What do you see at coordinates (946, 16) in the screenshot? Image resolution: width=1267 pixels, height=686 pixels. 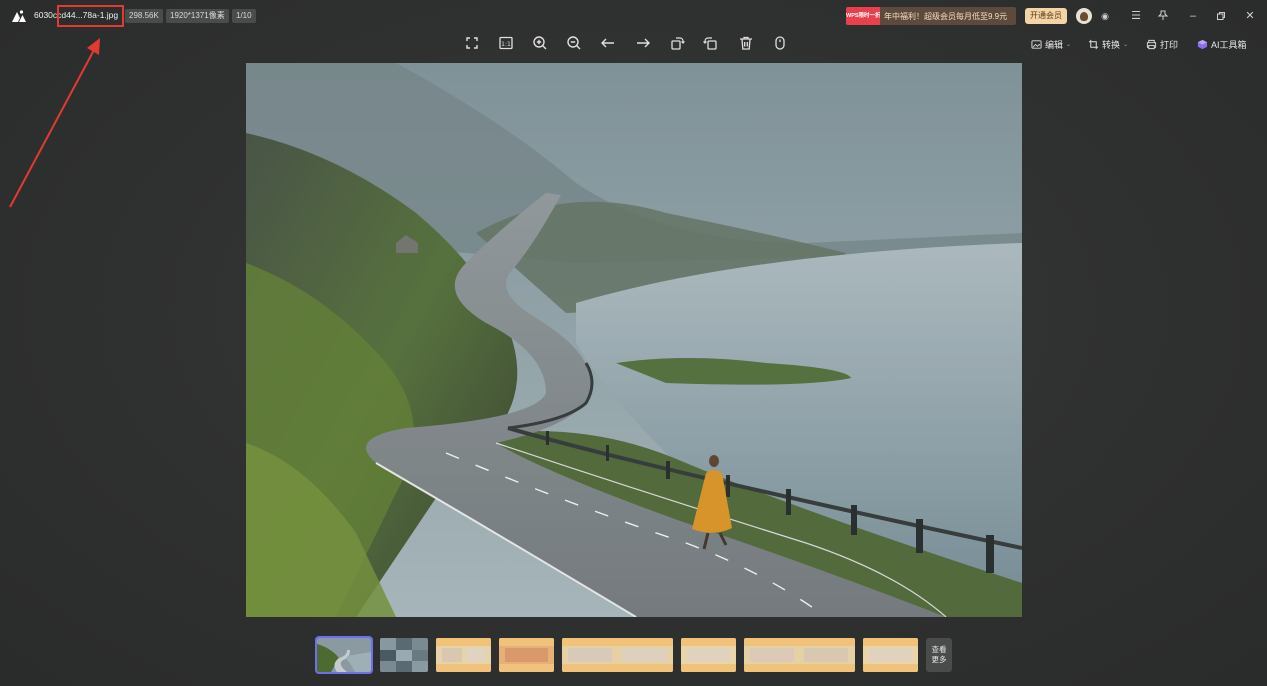 I see `promo-text: 年中福利！超级会员每月低至9.9元` at bounding box center [946, 16].